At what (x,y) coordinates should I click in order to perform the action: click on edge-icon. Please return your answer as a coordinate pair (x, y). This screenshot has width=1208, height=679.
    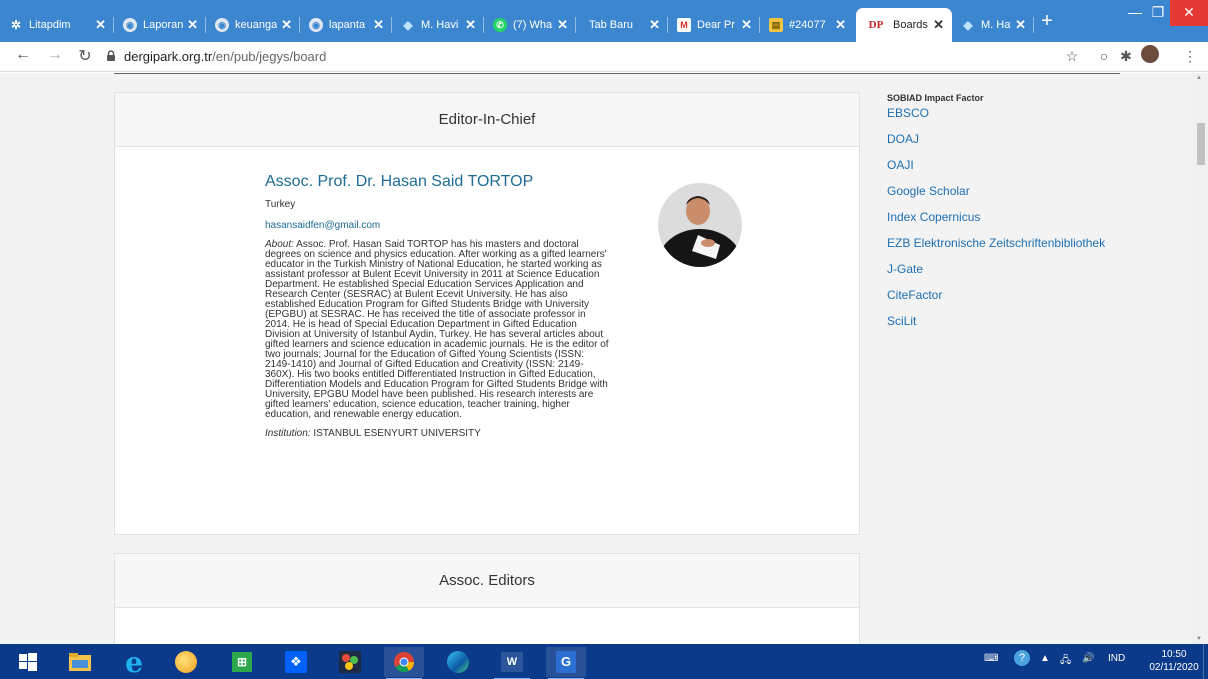
    Looking at the image, I should click on (458, 662).